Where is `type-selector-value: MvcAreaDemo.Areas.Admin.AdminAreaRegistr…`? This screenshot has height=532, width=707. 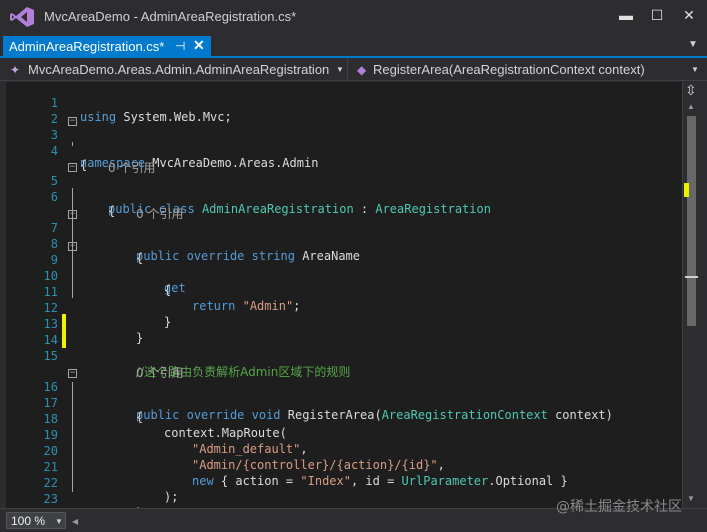
type-selector-value: MvcAreaDemo.Areas.Admin.AdminAreaRegistr… is located at coordinates (179, 69).